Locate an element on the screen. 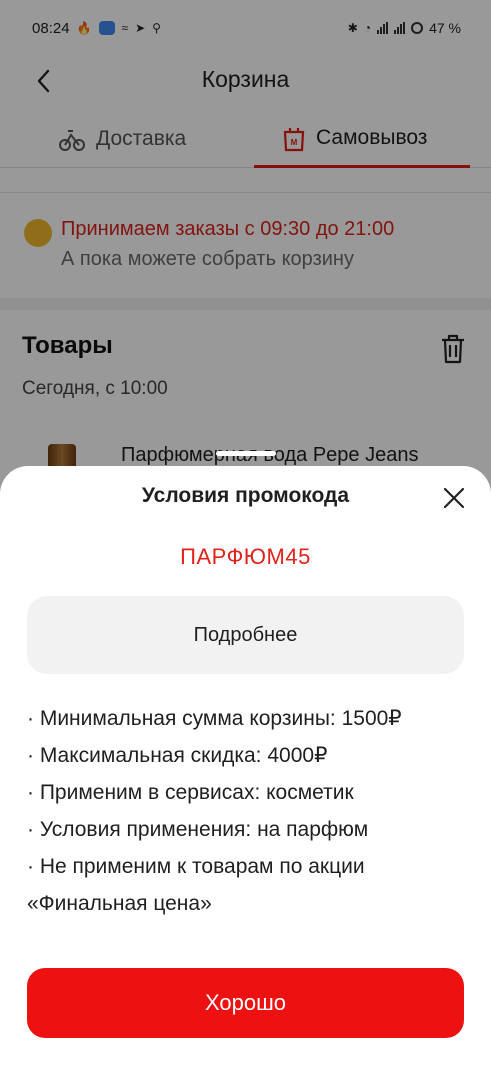 This screenshot has width=491, height=1090. condition-item: · Максимальная скидка: 4000₽ is located at coordinates (177, 755).